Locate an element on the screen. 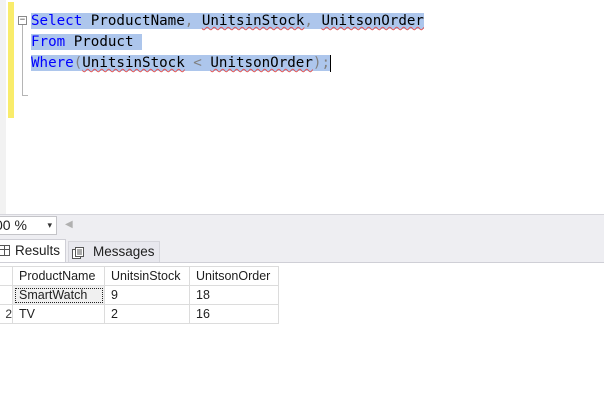 The height and width of the screenshot is (401, 604). row-number: 2 is located at coordinates (6, 314).